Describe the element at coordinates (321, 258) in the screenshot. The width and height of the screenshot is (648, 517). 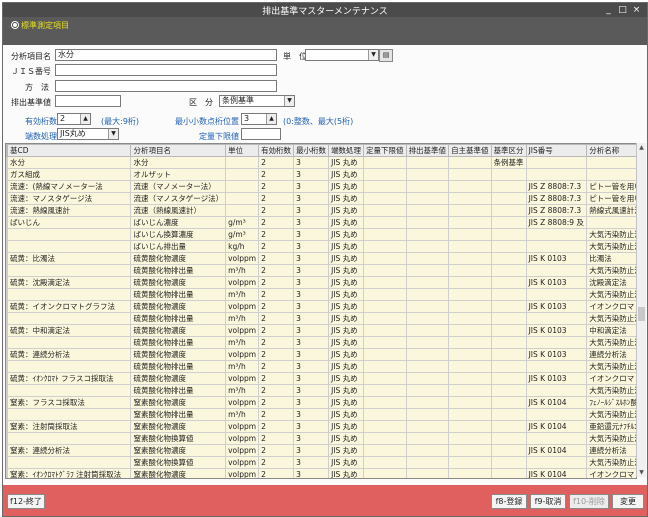
I see `table-row: 硫黄：比濁法 硫黄酸化物濃度 volppm 2 3 JIS 丸め JIS K 0103 比濁法` at that location.